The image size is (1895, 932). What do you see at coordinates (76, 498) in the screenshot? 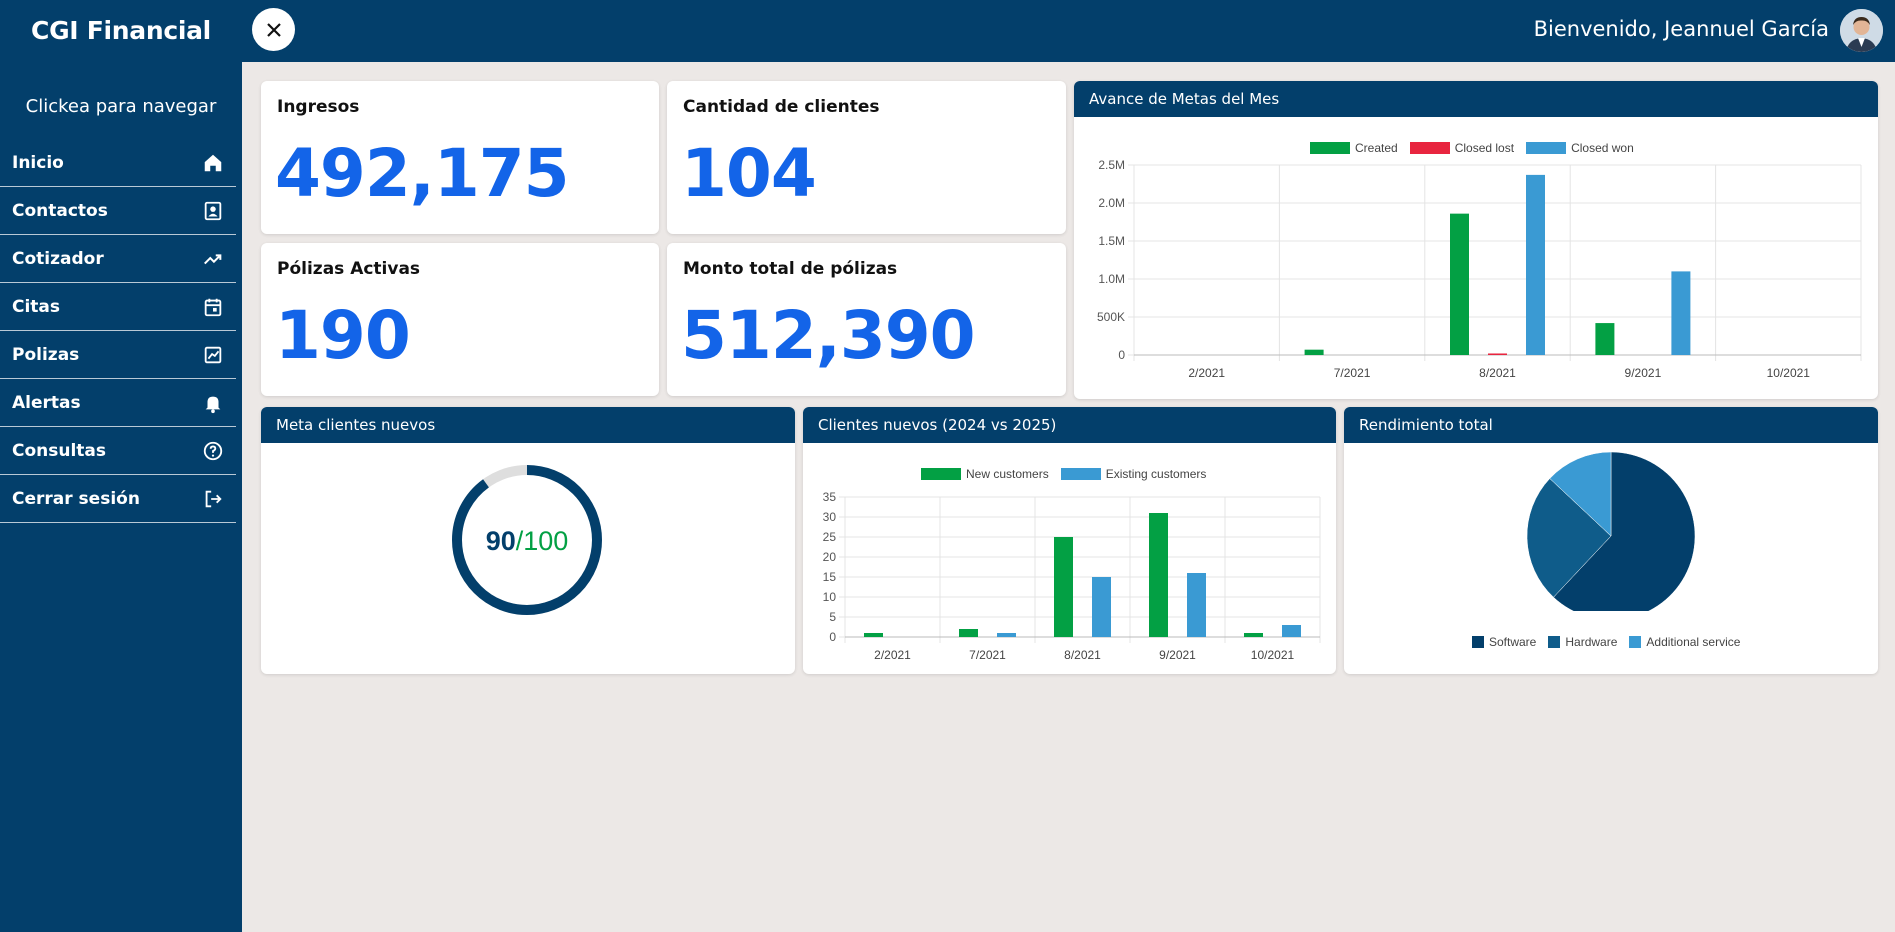
I see `sidebar-item-label: Cerrar sesión` at bounding box center [76, 498].